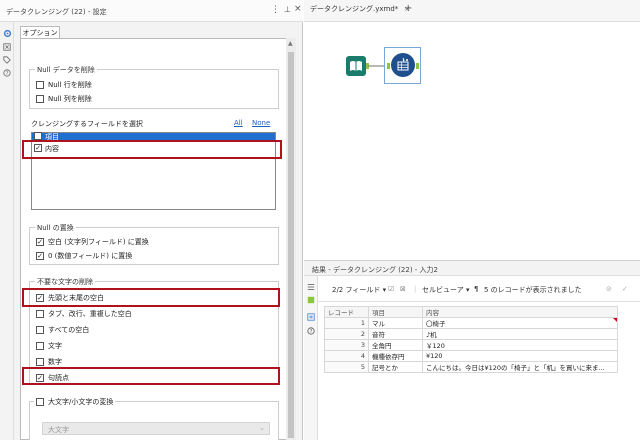 This screenshot has width=640, height=440. I want to click on scroll-thumb, so click(291, 245).